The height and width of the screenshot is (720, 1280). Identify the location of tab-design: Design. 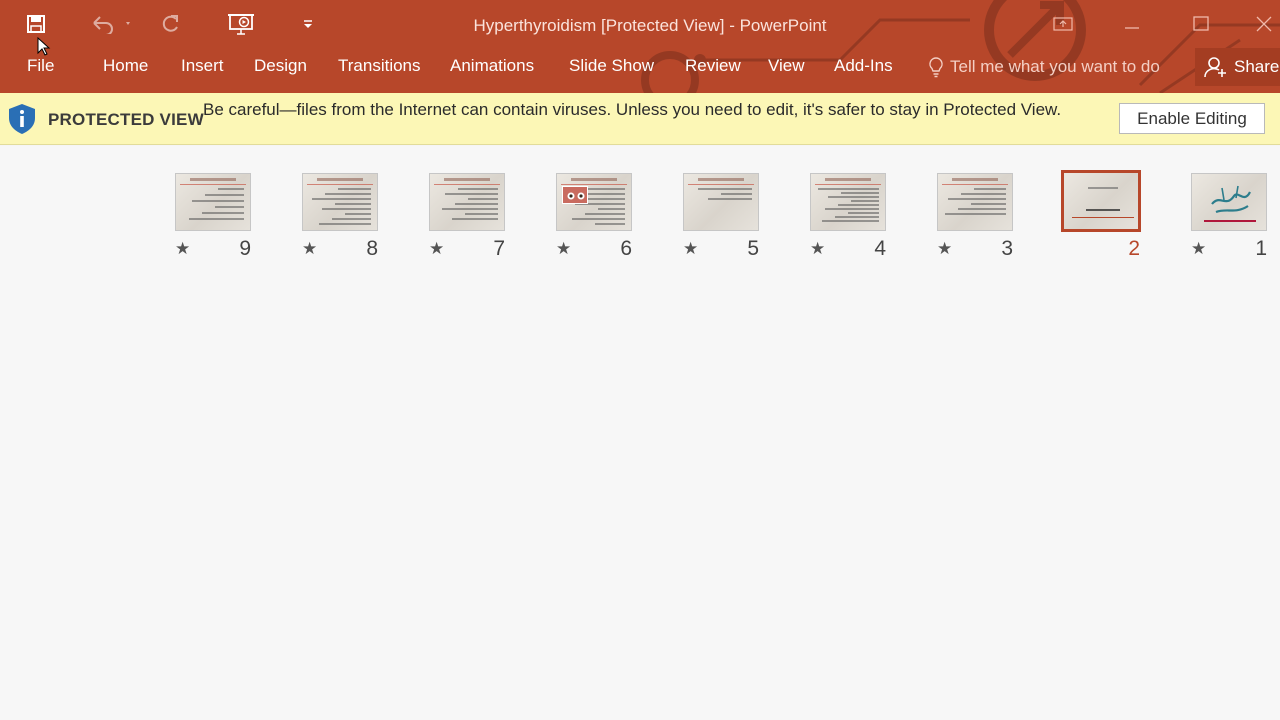
(280, 66).